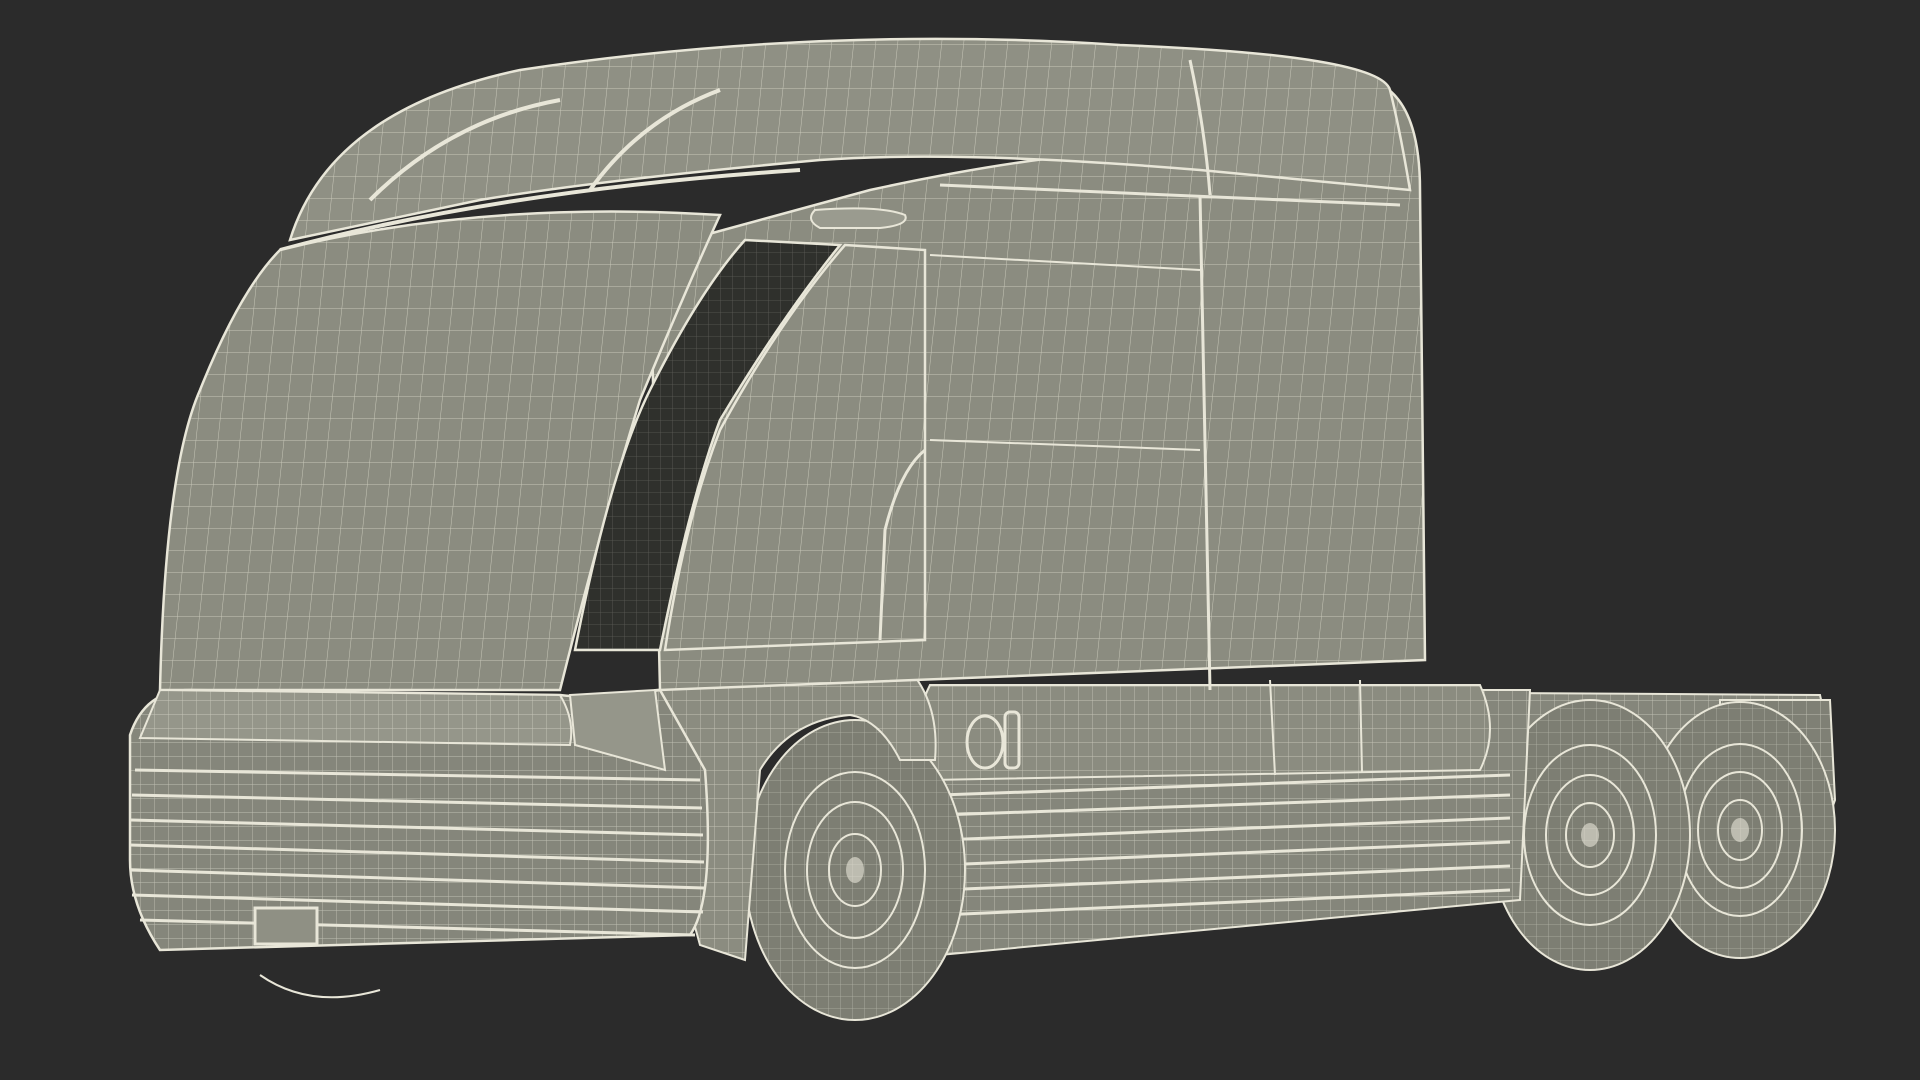  I want to click on fuel-tank, so click(1203, 730).